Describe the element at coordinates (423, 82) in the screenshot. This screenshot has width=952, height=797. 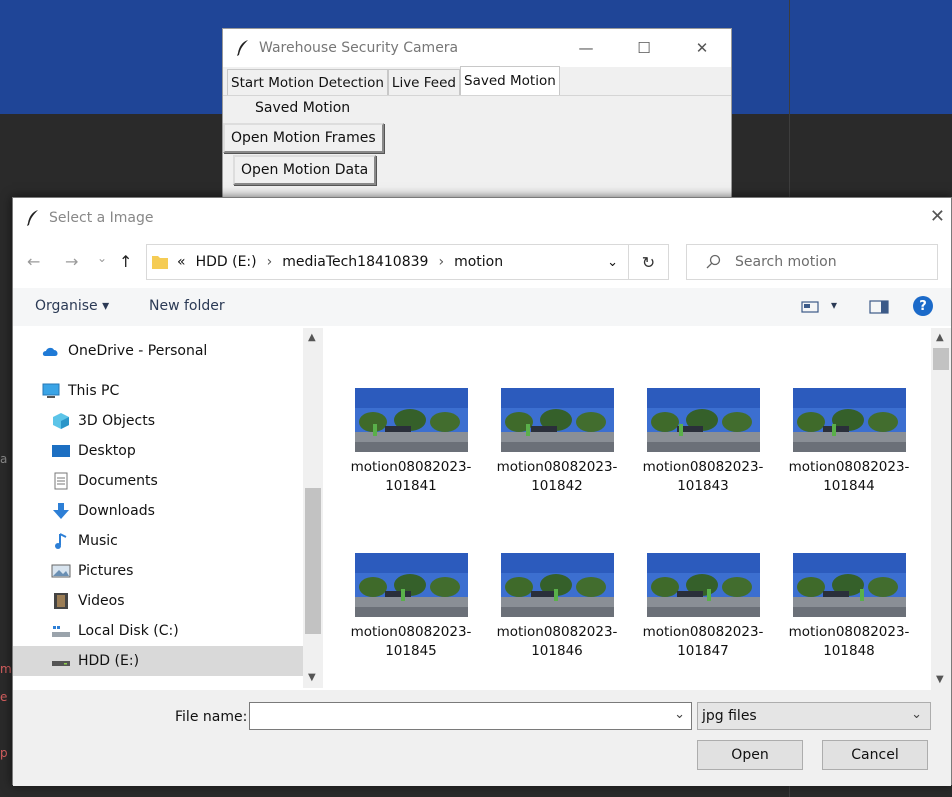
I see `tab-live-feed: Live Feed` at that location.